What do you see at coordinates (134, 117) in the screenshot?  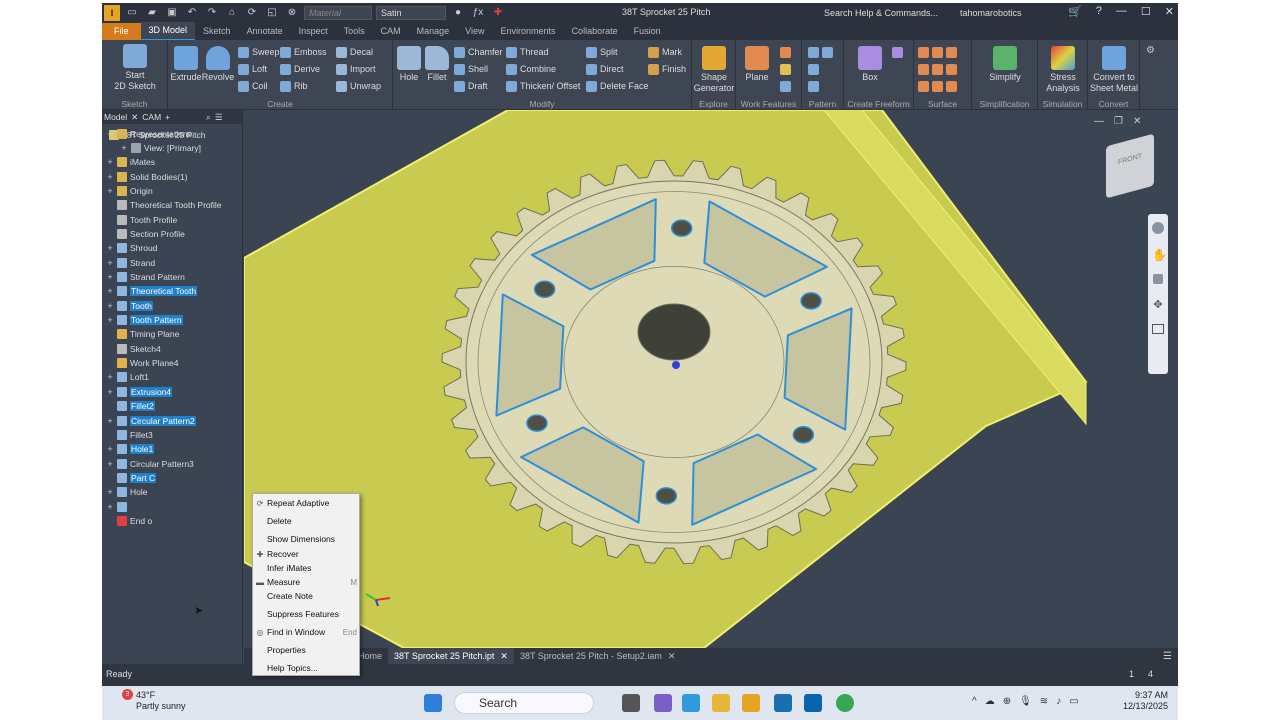 I see `close-panel-icon: ✕` at bounding box center [134, 117].